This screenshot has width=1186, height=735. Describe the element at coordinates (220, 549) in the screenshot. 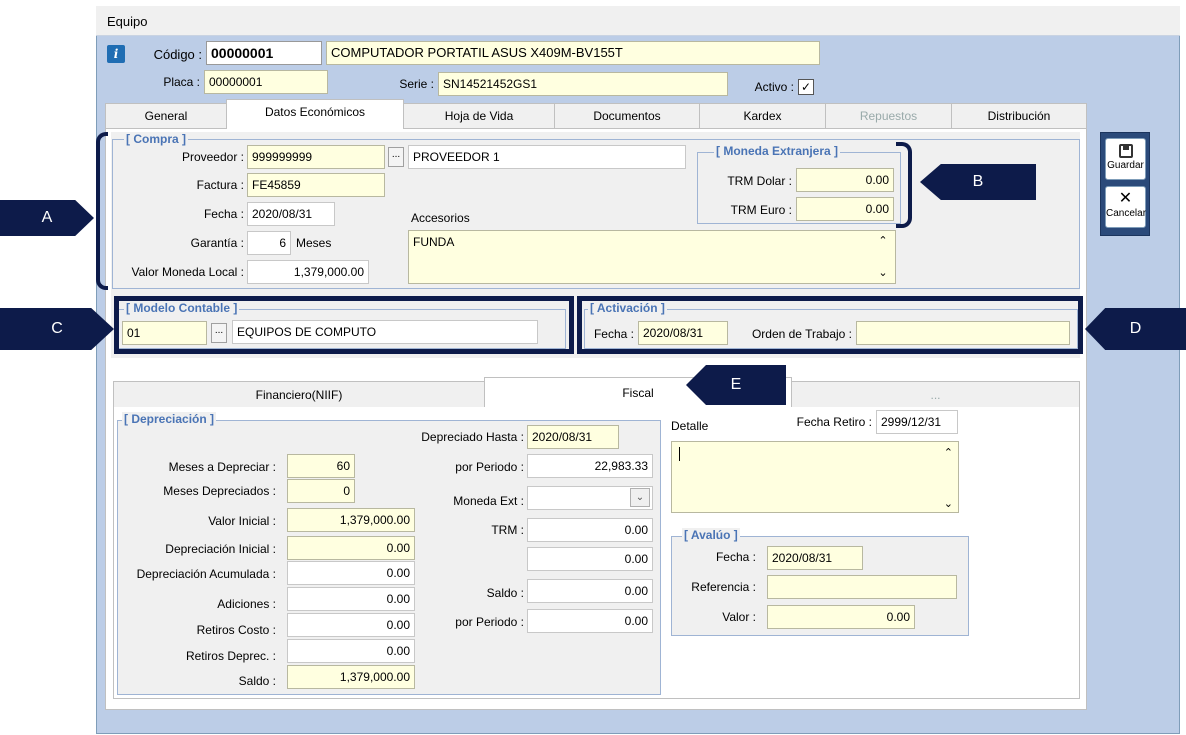

I see `depreciacion-inicial-label: Depreciación Inicial :` at that location.